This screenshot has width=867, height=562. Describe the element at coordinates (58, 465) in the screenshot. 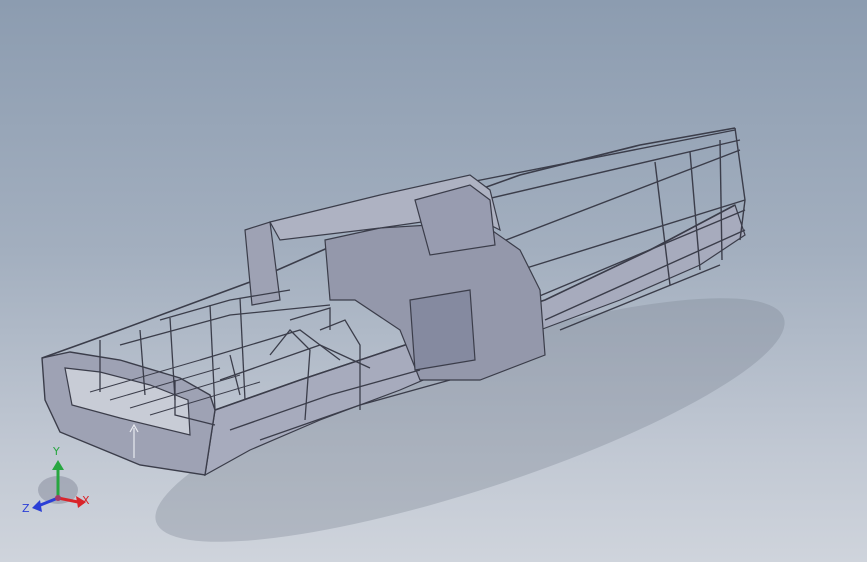

I see `y-axis-arrow` at that location.